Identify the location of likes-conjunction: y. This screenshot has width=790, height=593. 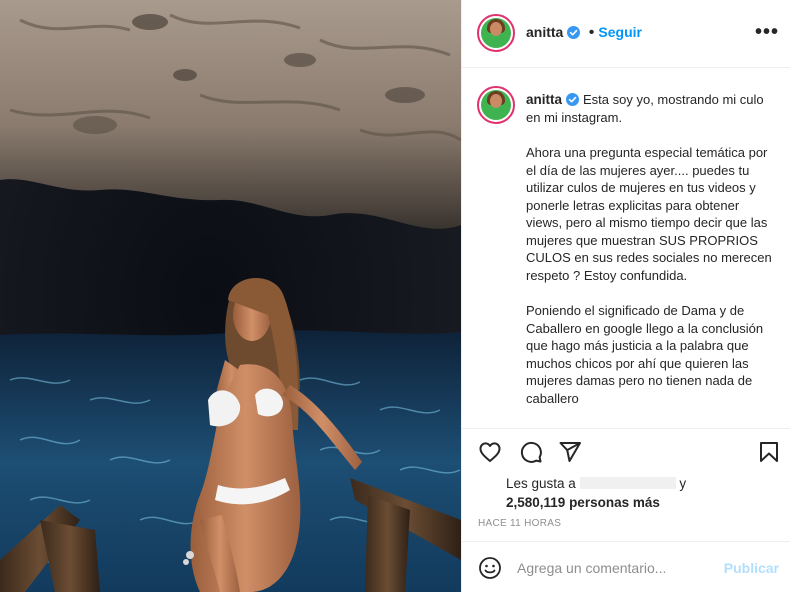
(683, 483).